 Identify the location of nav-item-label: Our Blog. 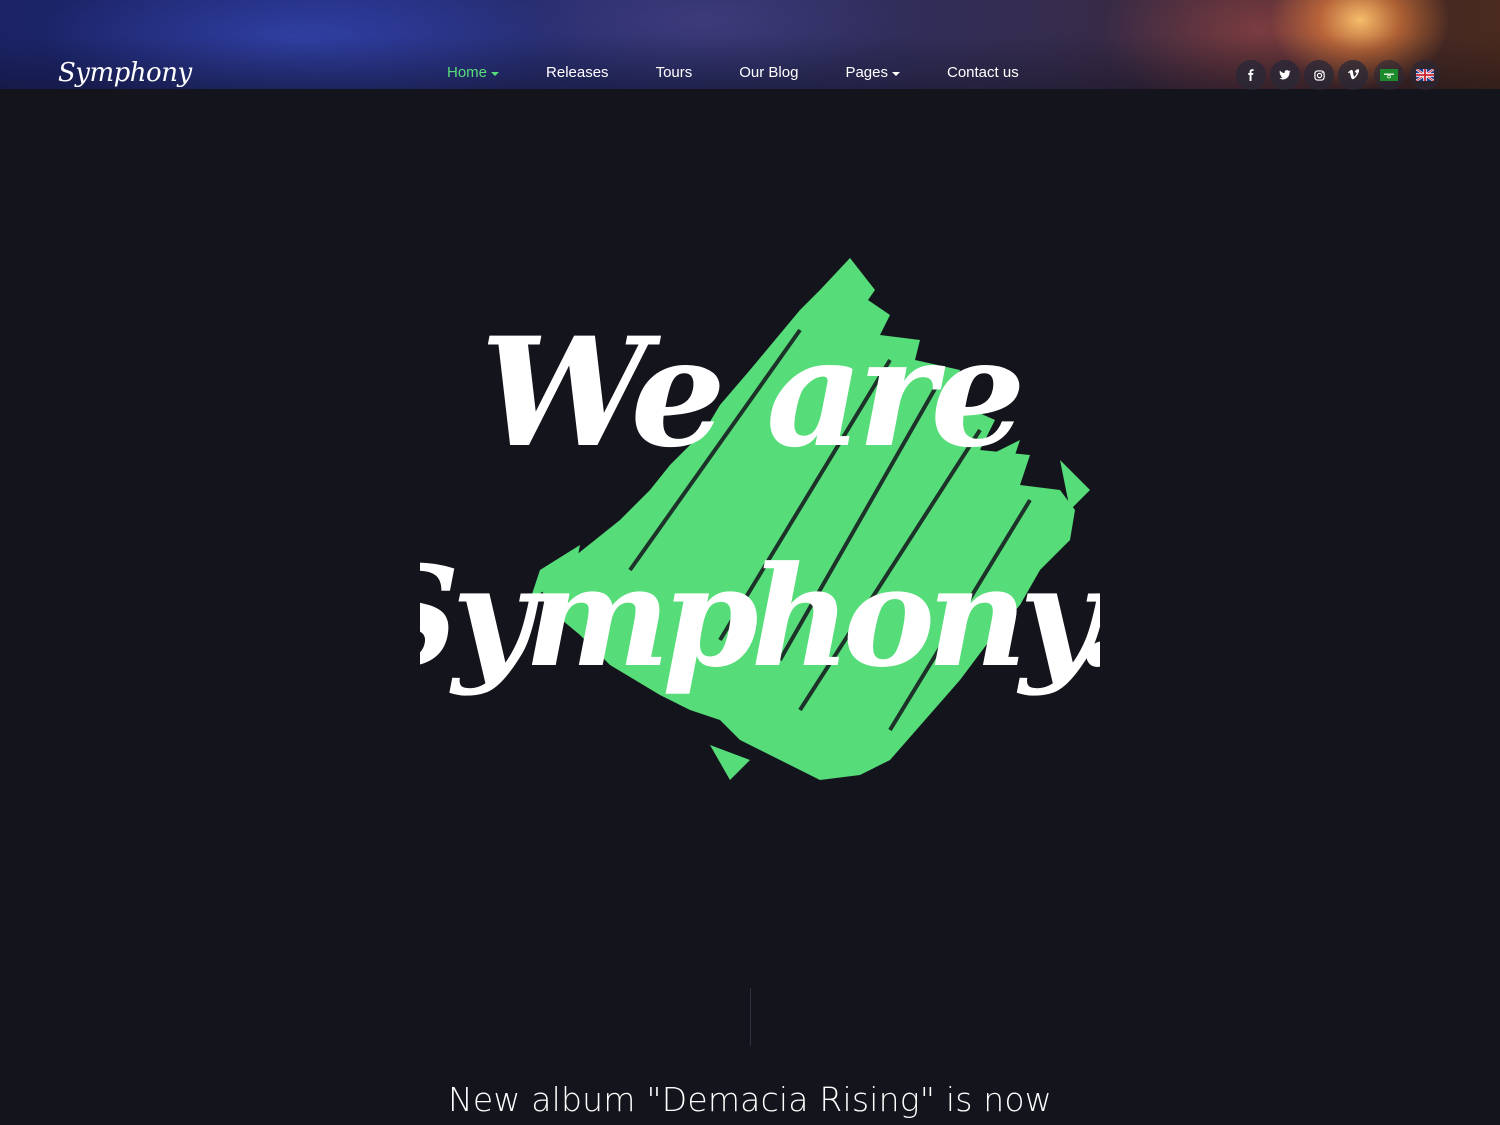
(769, 72).